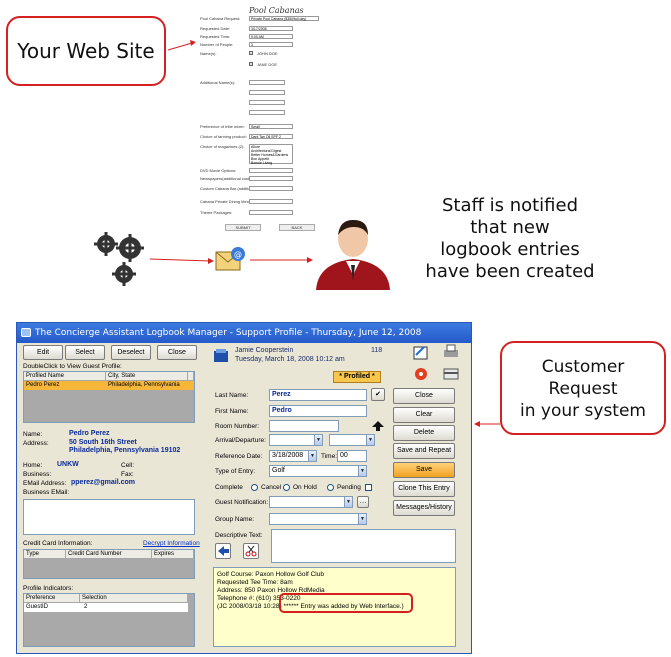 The width and height of the screenshot is (671, 657). Describe the element at coordinates (128, 465) in the screenshot. I see `cell-label: Cell:` at that location.